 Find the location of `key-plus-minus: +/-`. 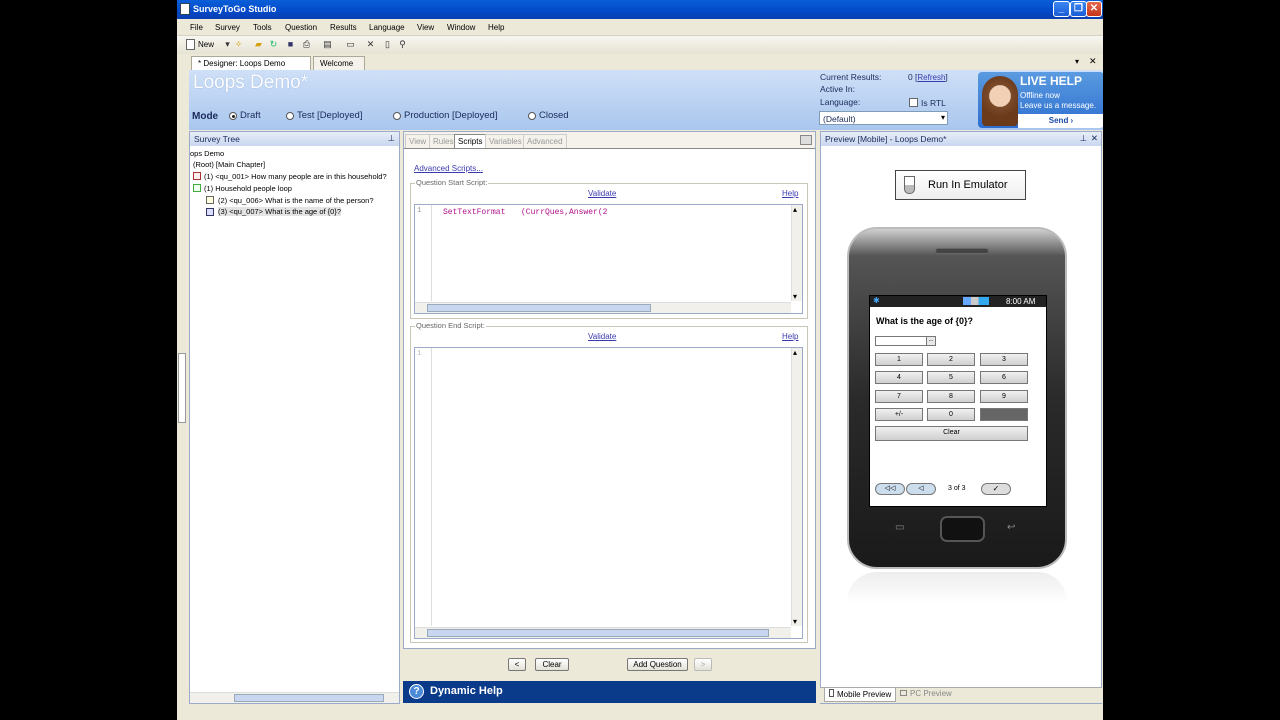

key-plus-minus: +/- is located at coordinates (899, 414).